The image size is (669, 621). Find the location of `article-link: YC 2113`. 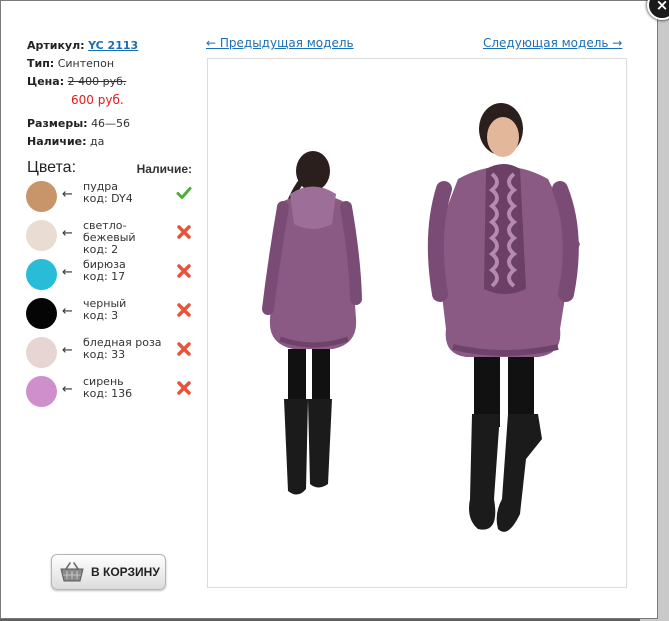

article-link: YC 2113 is located at coordinates (113, 45).